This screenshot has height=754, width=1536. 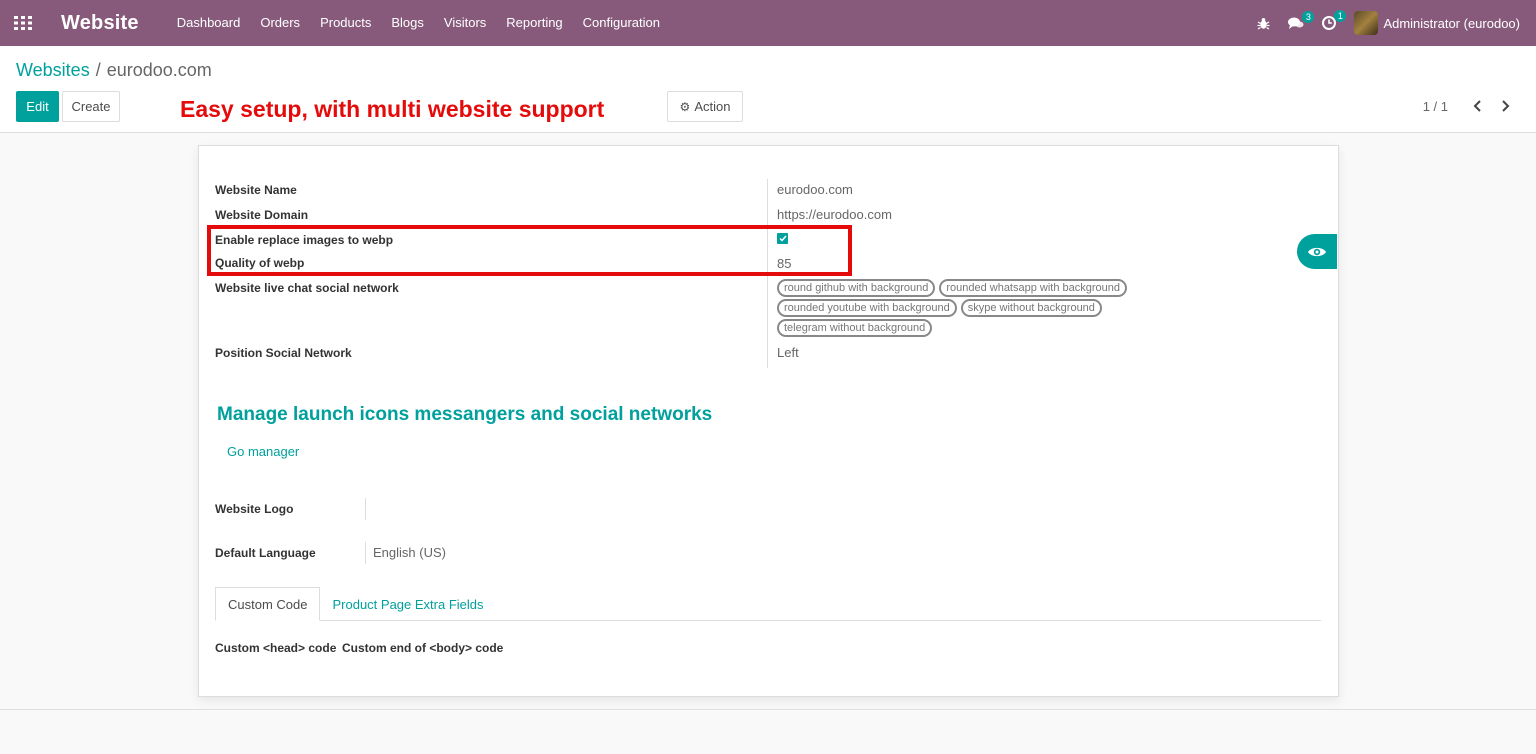 I want to click on activities-count-badge: 1, so click(x=1340, y=16).